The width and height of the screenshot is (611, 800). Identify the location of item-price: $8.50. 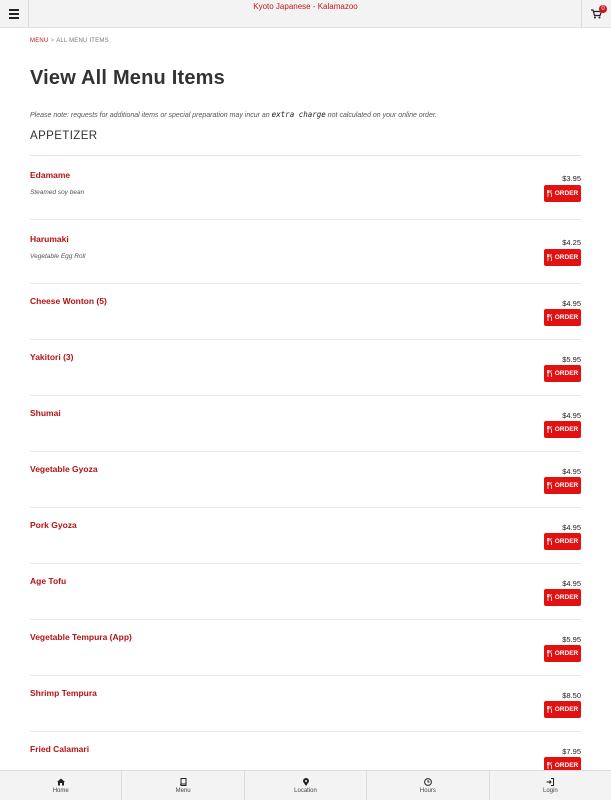
(571, 695).